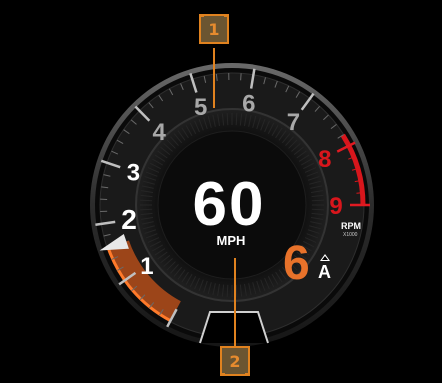  Describe the element at coordinates (200, 107) in the screenshot. I see `scale-label-5: 5` at that location.